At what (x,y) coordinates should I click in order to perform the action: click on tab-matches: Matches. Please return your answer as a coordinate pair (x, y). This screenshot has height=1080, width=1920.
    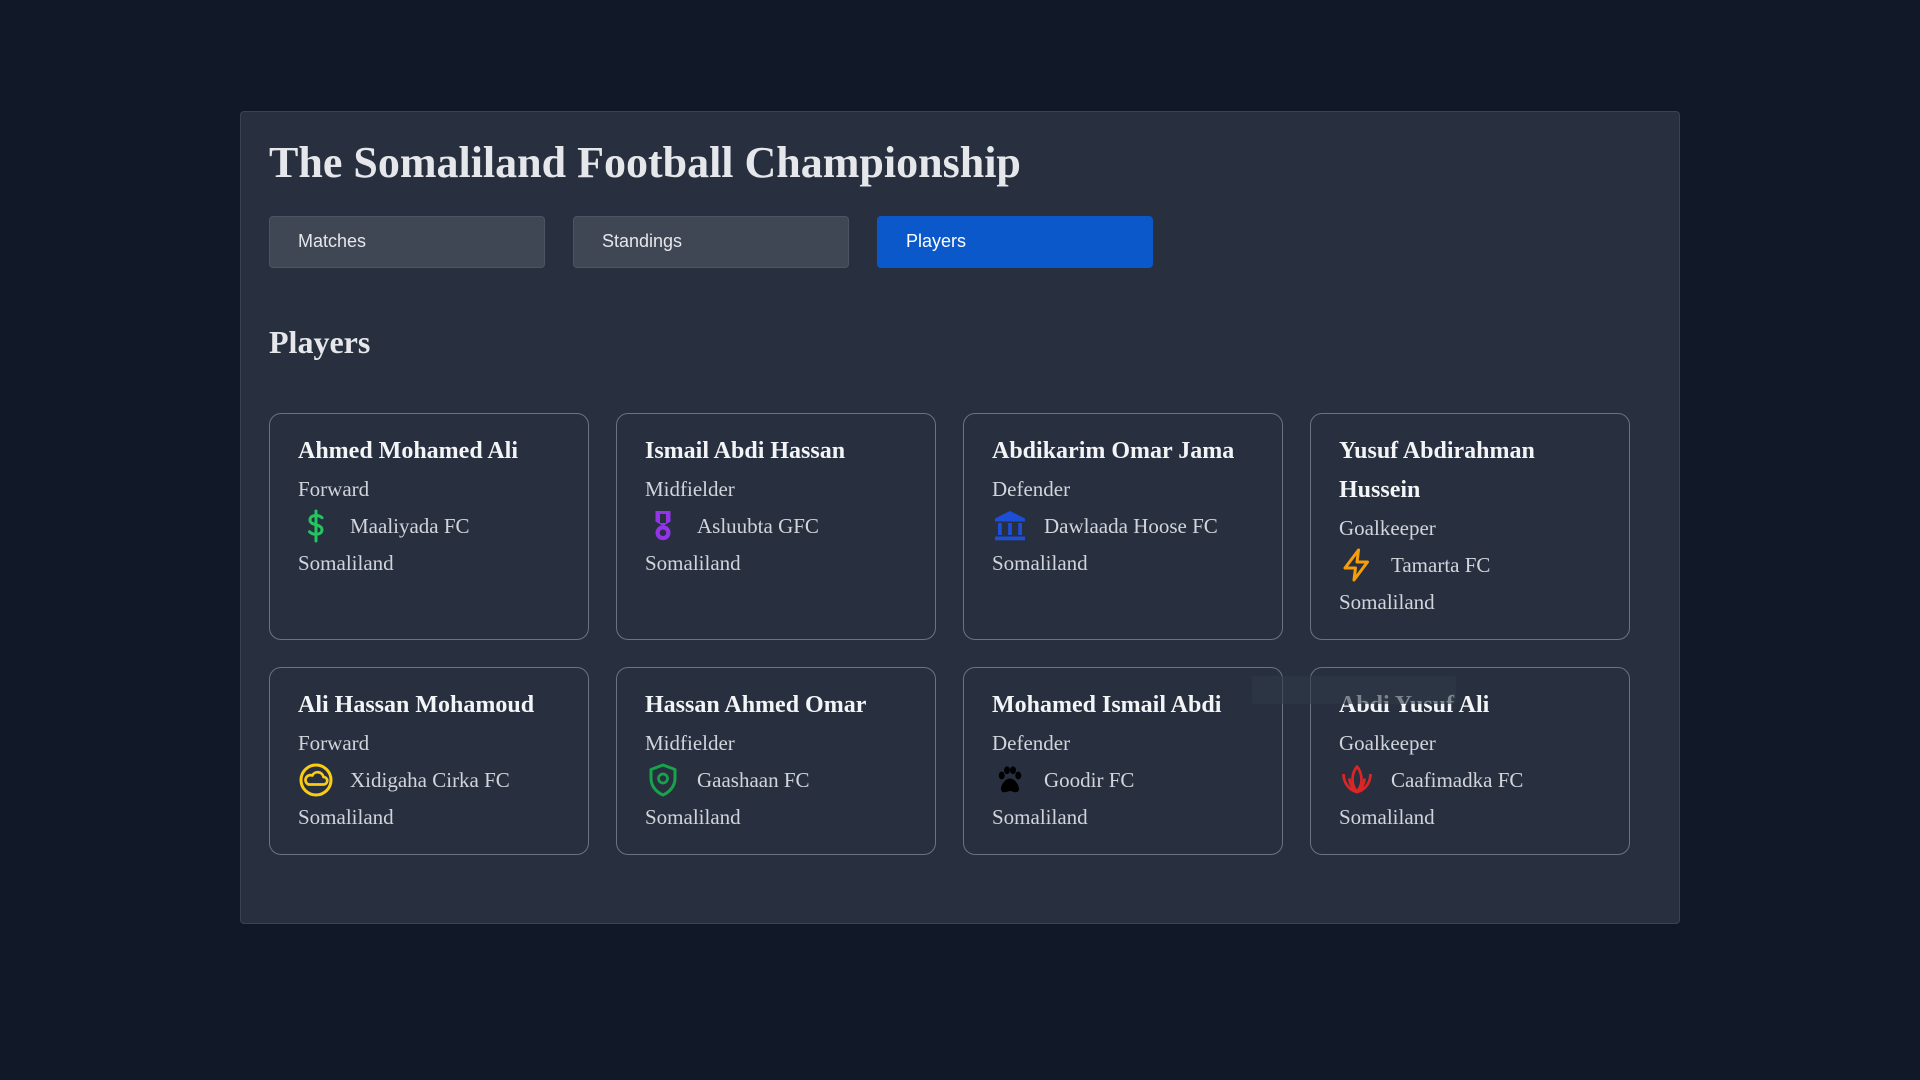
    Looking at the image, I should click on (407, 241).